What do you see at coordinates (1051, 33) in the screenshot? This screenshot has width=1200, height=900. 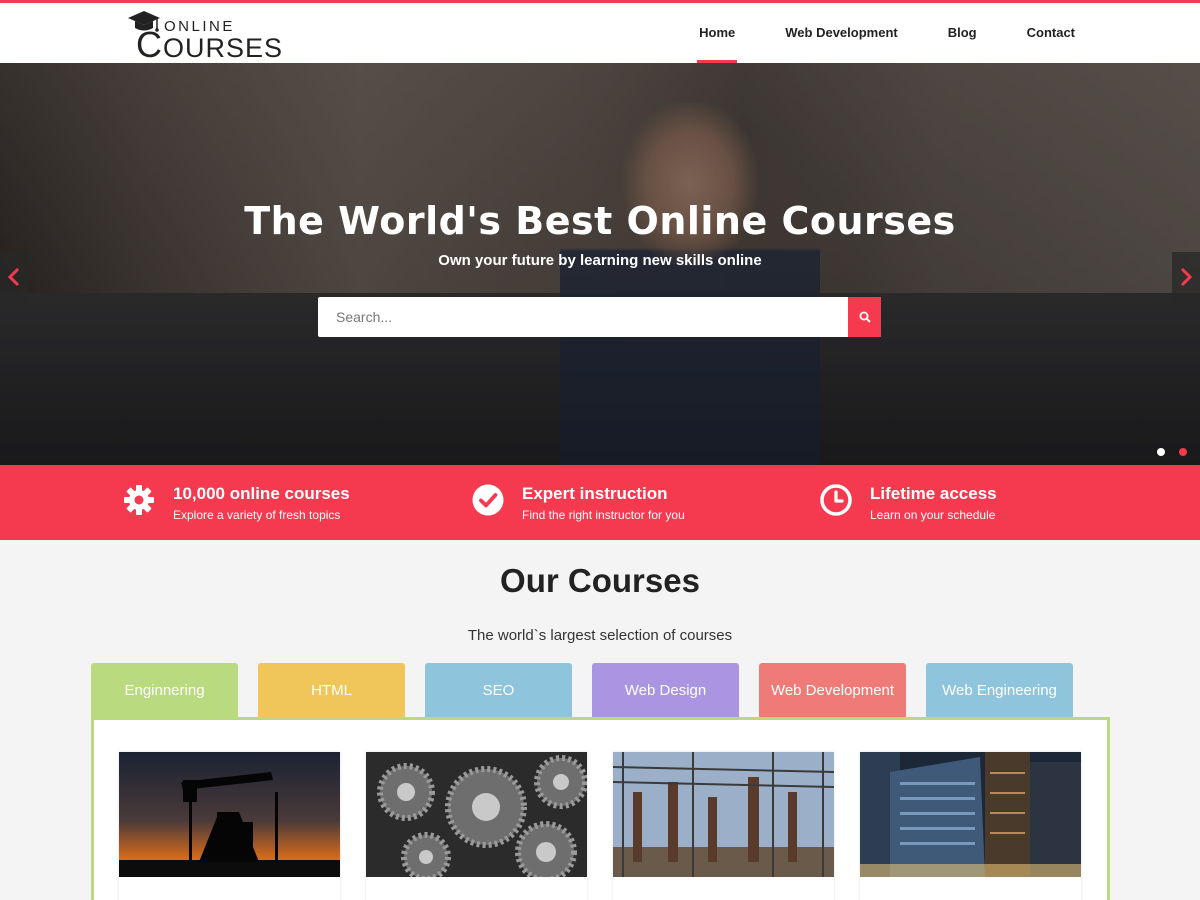 I see `nav-item-contact: Contact` at bounding box center [1051, 33].